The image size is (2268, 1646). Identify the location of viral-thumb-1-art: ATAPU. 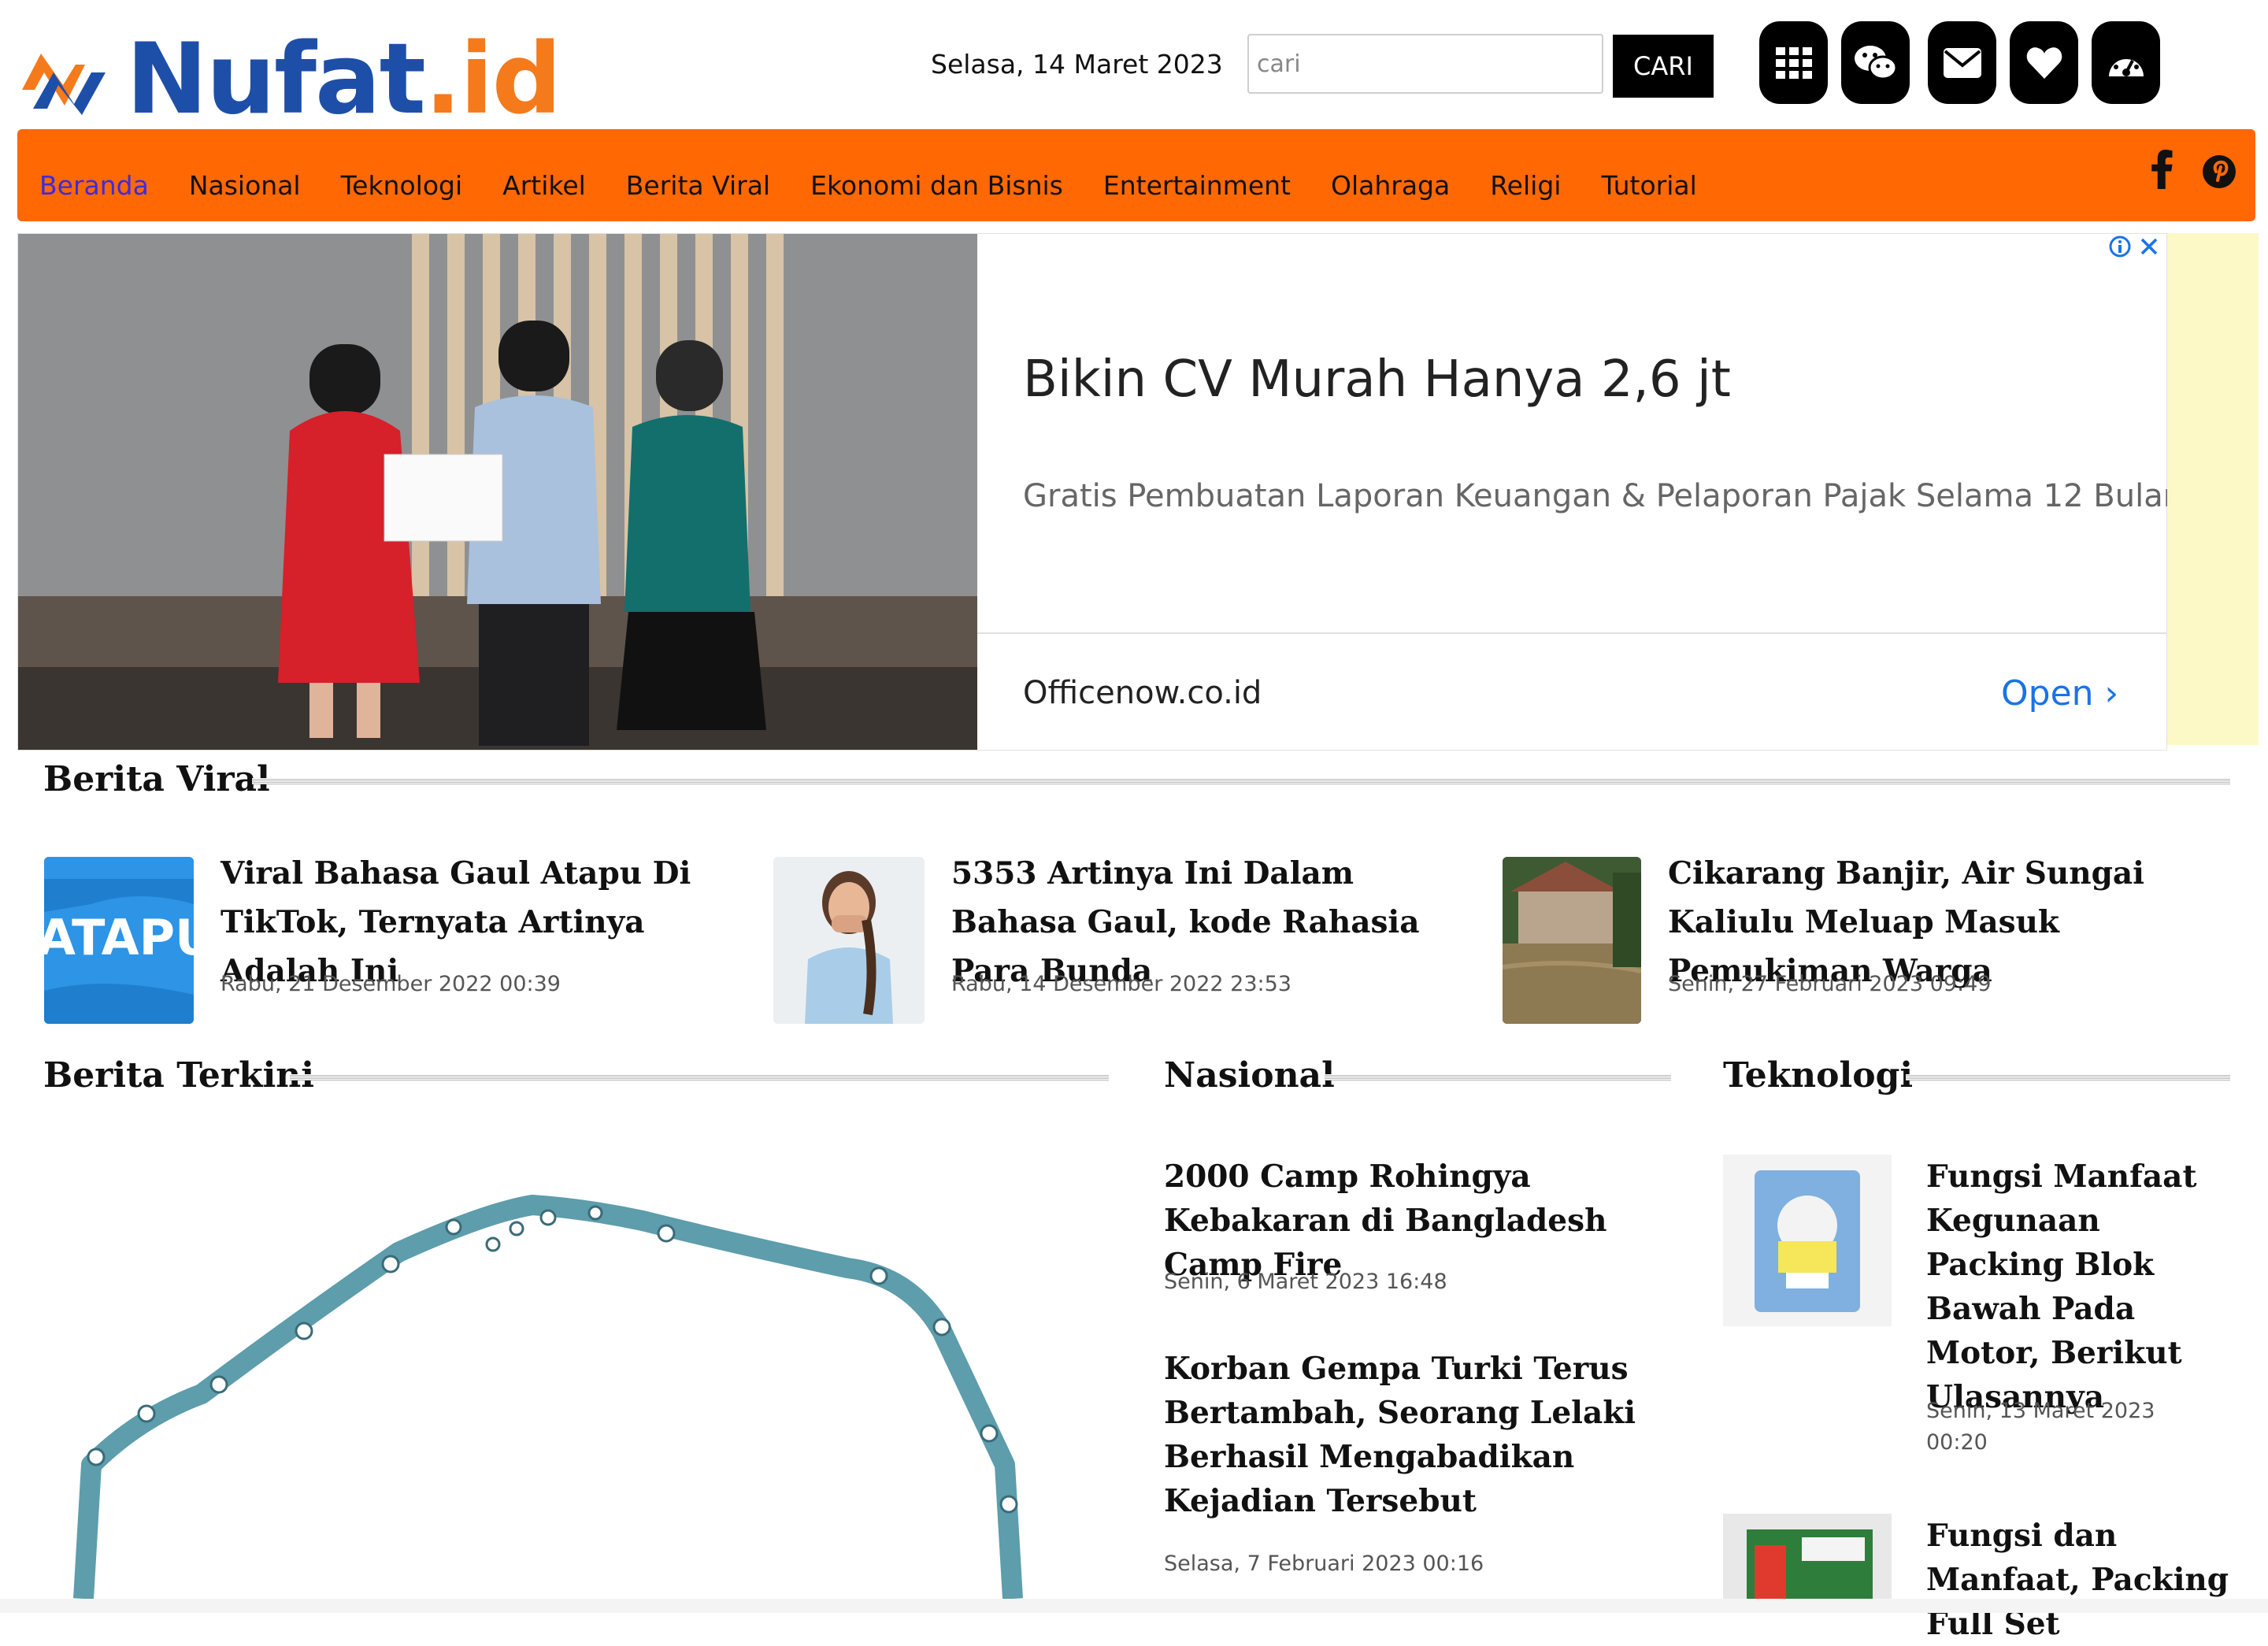
(119, 941).